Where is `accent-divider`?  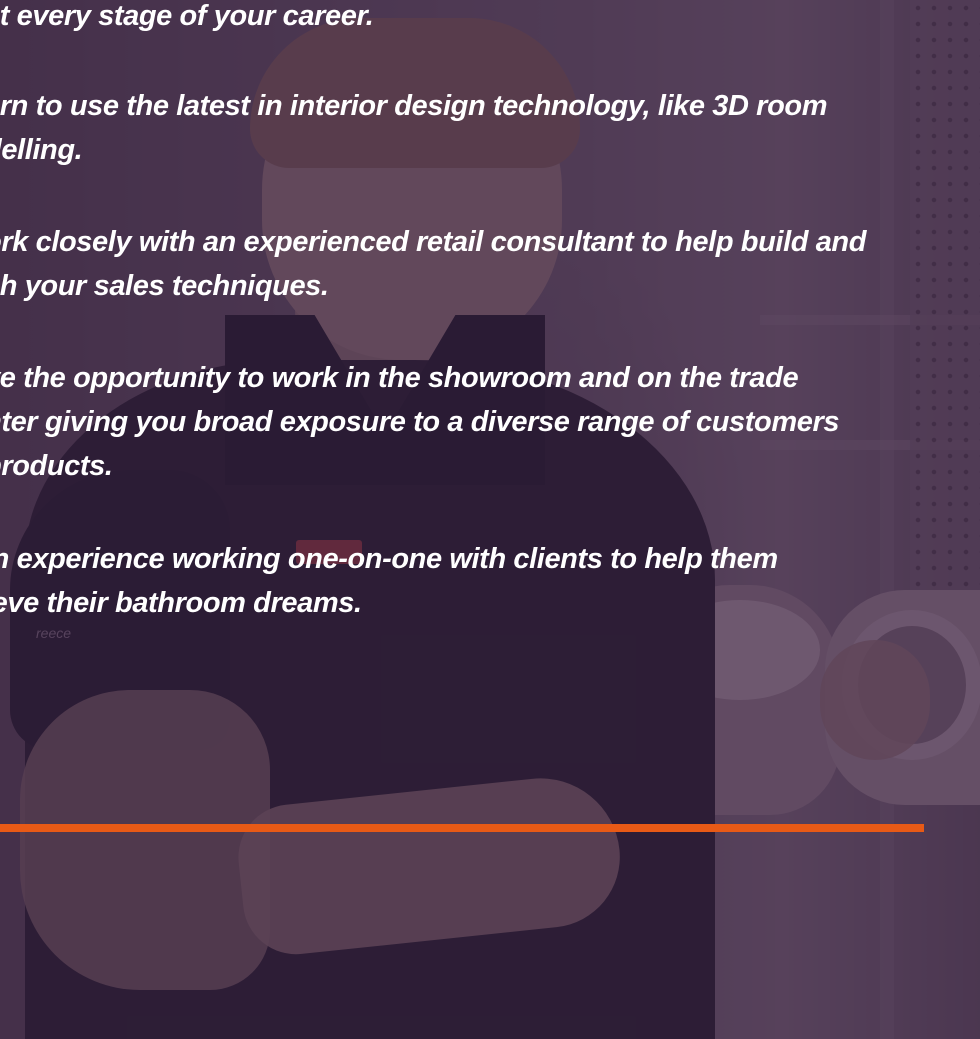 accent-divider is located at coordinates (462, 828).